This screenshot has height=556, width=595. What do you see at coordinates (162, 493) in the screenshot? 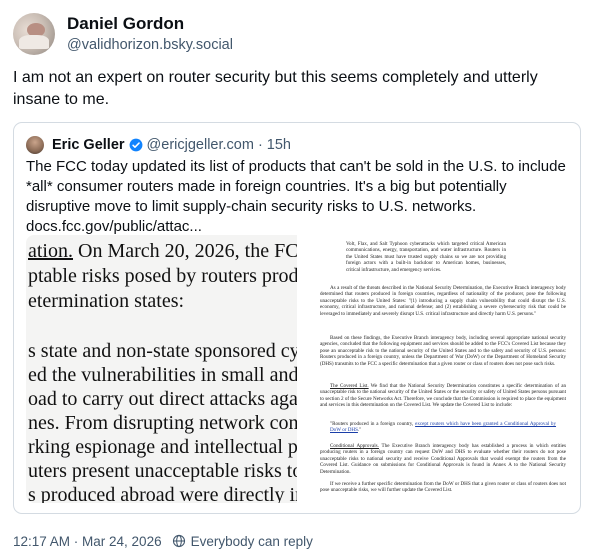
I see `doc-line: s produced abroad were directly im` at bounding box center [162, 493].